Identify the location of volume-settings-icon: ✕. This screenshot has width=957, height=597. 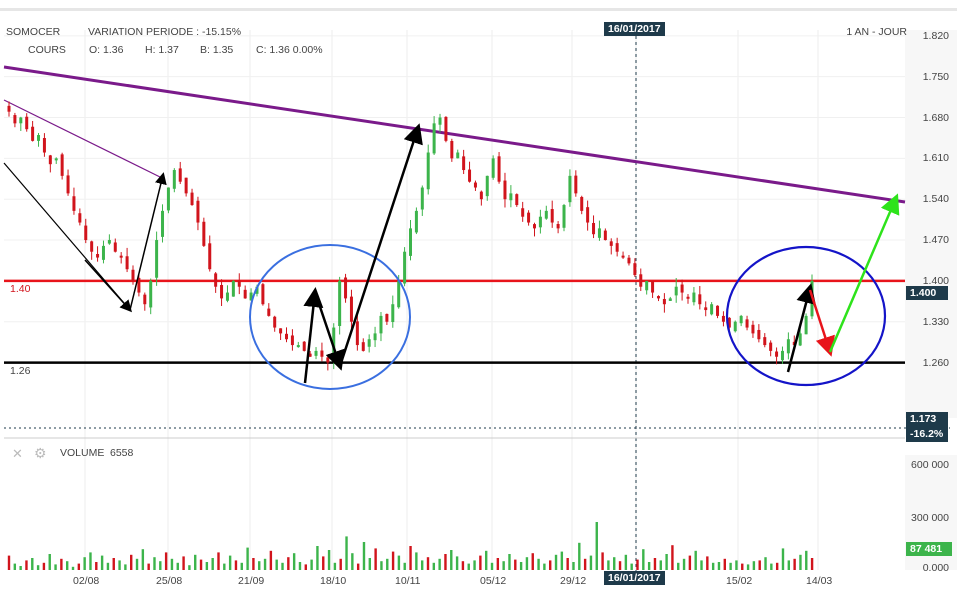
(17, 454).